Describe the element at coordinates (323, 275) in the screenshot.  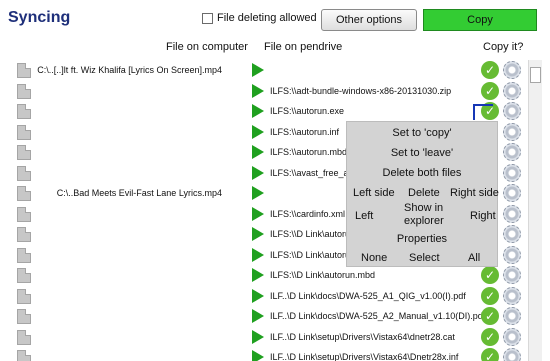
I see `pendrive-file-path: ILFS:\\D Link\autorun.mbd` at that location.